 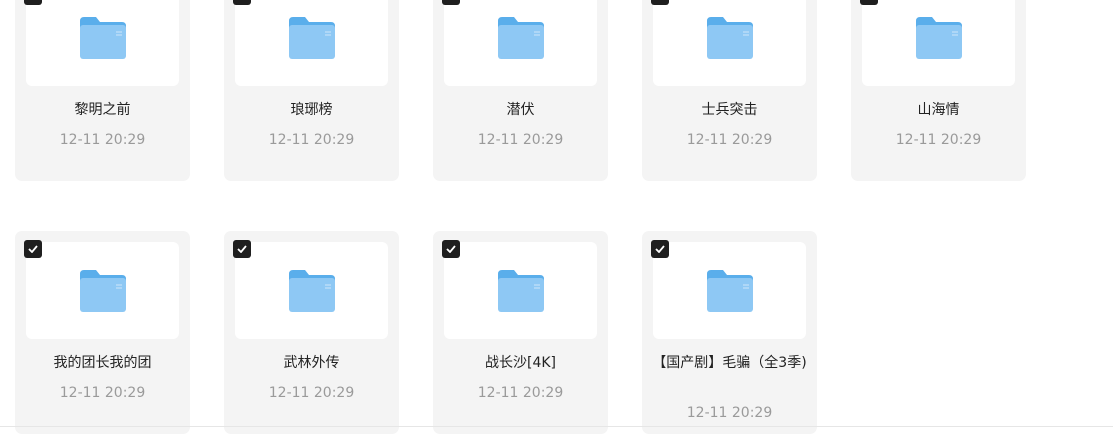 I want to click on folder-name: 我的团长我的团, so click(x=102, y=363).